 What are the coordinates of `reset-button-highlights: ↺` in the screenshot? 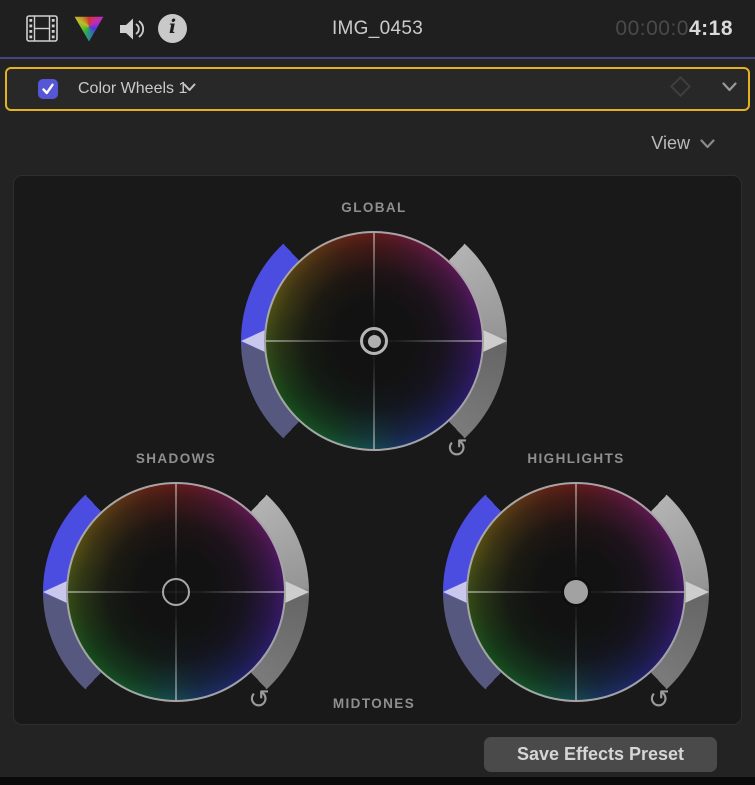 It's located at (659, 700).